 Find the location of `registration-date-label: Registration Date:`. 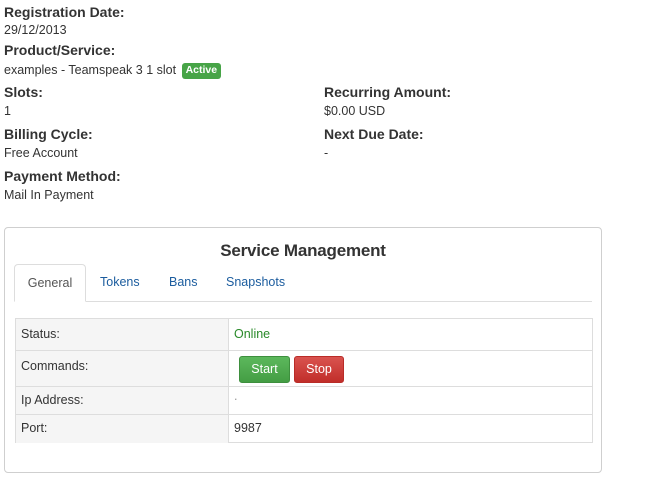

registration-date-label: Registration Date: is located at coordinates (64, 12).